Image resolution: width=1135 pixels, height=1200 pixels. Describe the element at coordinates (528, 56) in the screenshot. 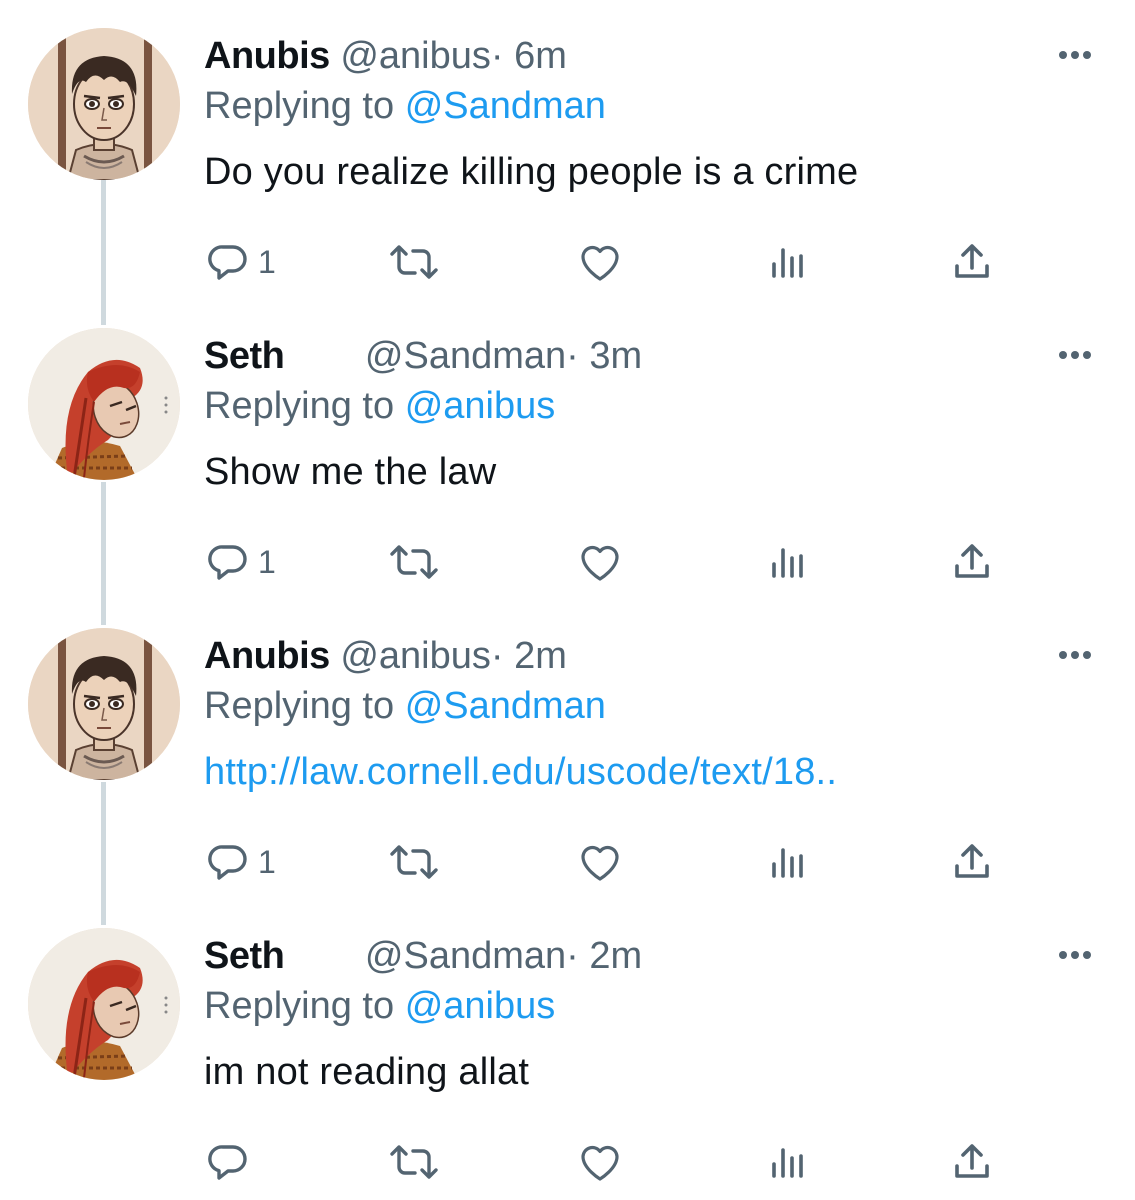

I see `tweet-time: · 6m` at that location.